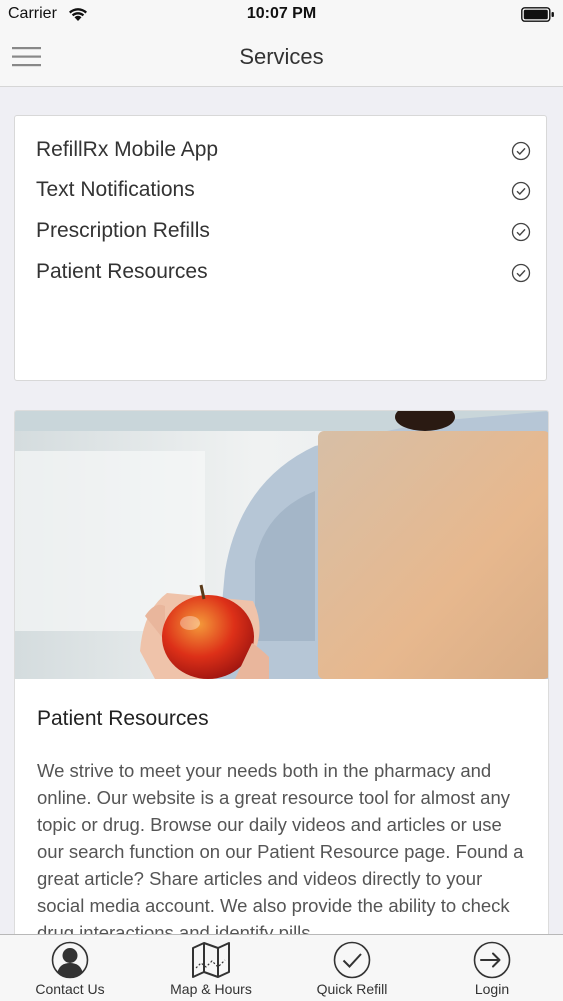 This screenshot has height=1001, width=563. I want to click on status-time: 10:07 PM, so click(281, 13).